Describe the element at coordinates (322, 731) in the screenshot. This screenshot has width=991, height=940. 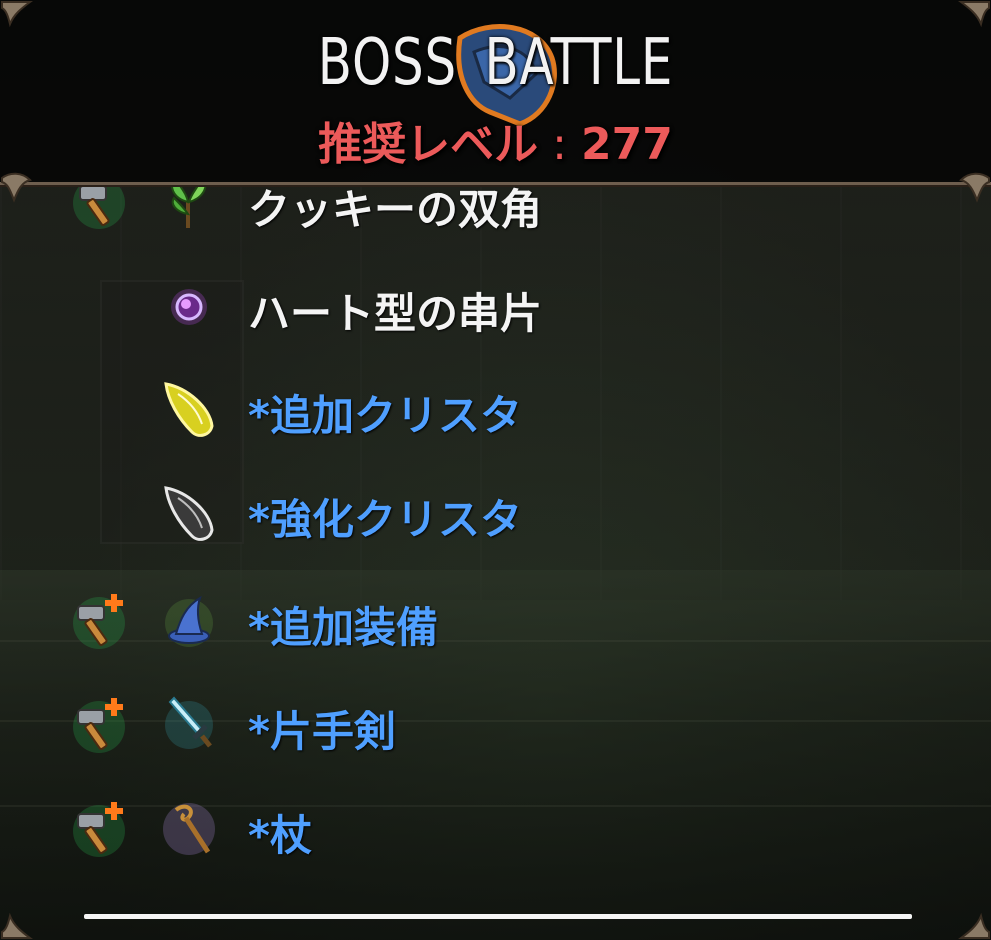
I see `item-label: *片手剣` at that location.